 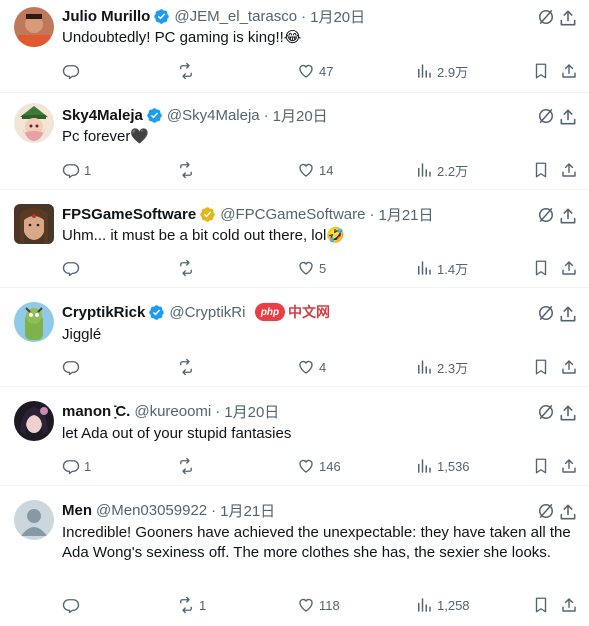 I want to click on user-name: Julio Murillo, so click(x=106, y=16).